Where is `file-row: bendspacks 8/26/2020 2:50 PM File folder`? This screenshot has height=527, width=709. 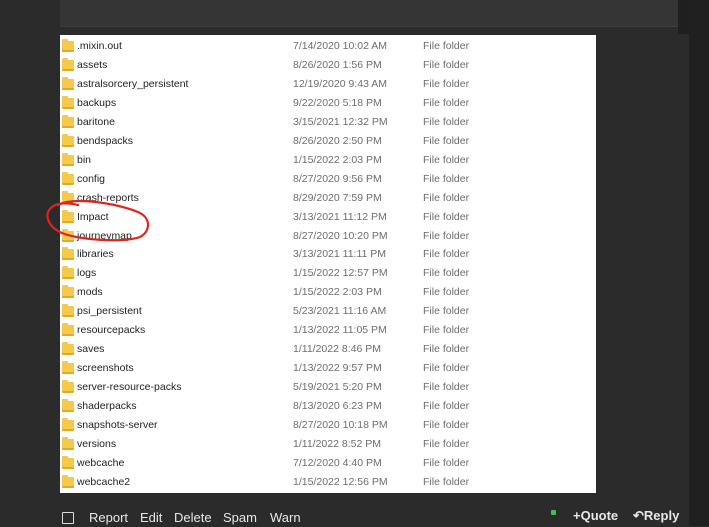 file-row: bendspacks 8/26/2020 2:50 PM File folder is located at coordinates (328, 141).